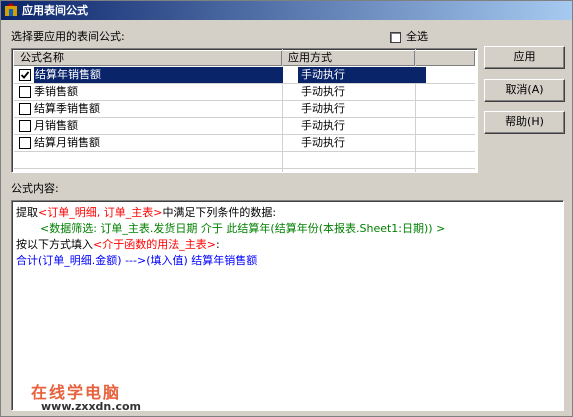 The height and width of the screenshot is (417, 573). Describe the element at coordinates (100, 212) in the screenshot. I see `formula-table-ref: <订单_明细, 订单_主表>` at that location.